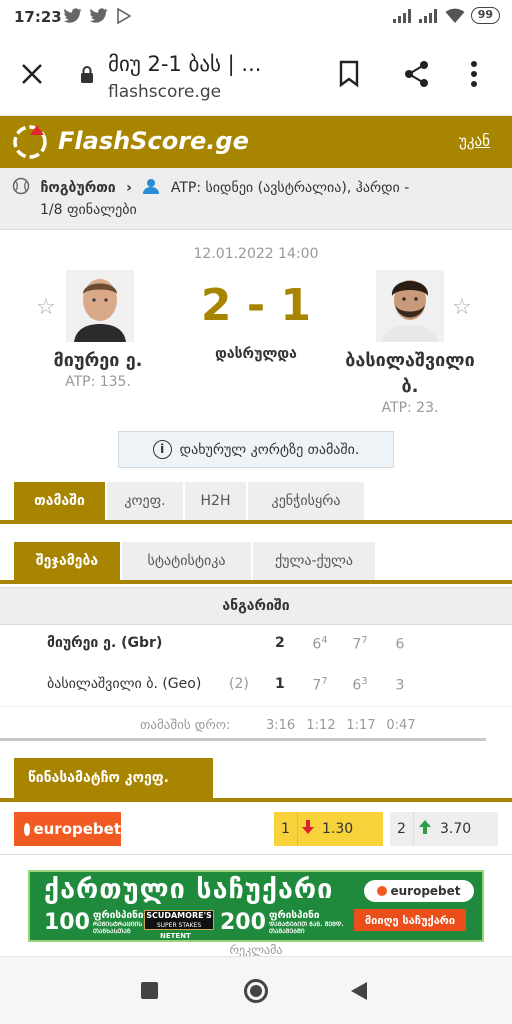 Image resolution: width=512 pixels, height=1024 pixels. I want to click on home-button, so click(256, 991).